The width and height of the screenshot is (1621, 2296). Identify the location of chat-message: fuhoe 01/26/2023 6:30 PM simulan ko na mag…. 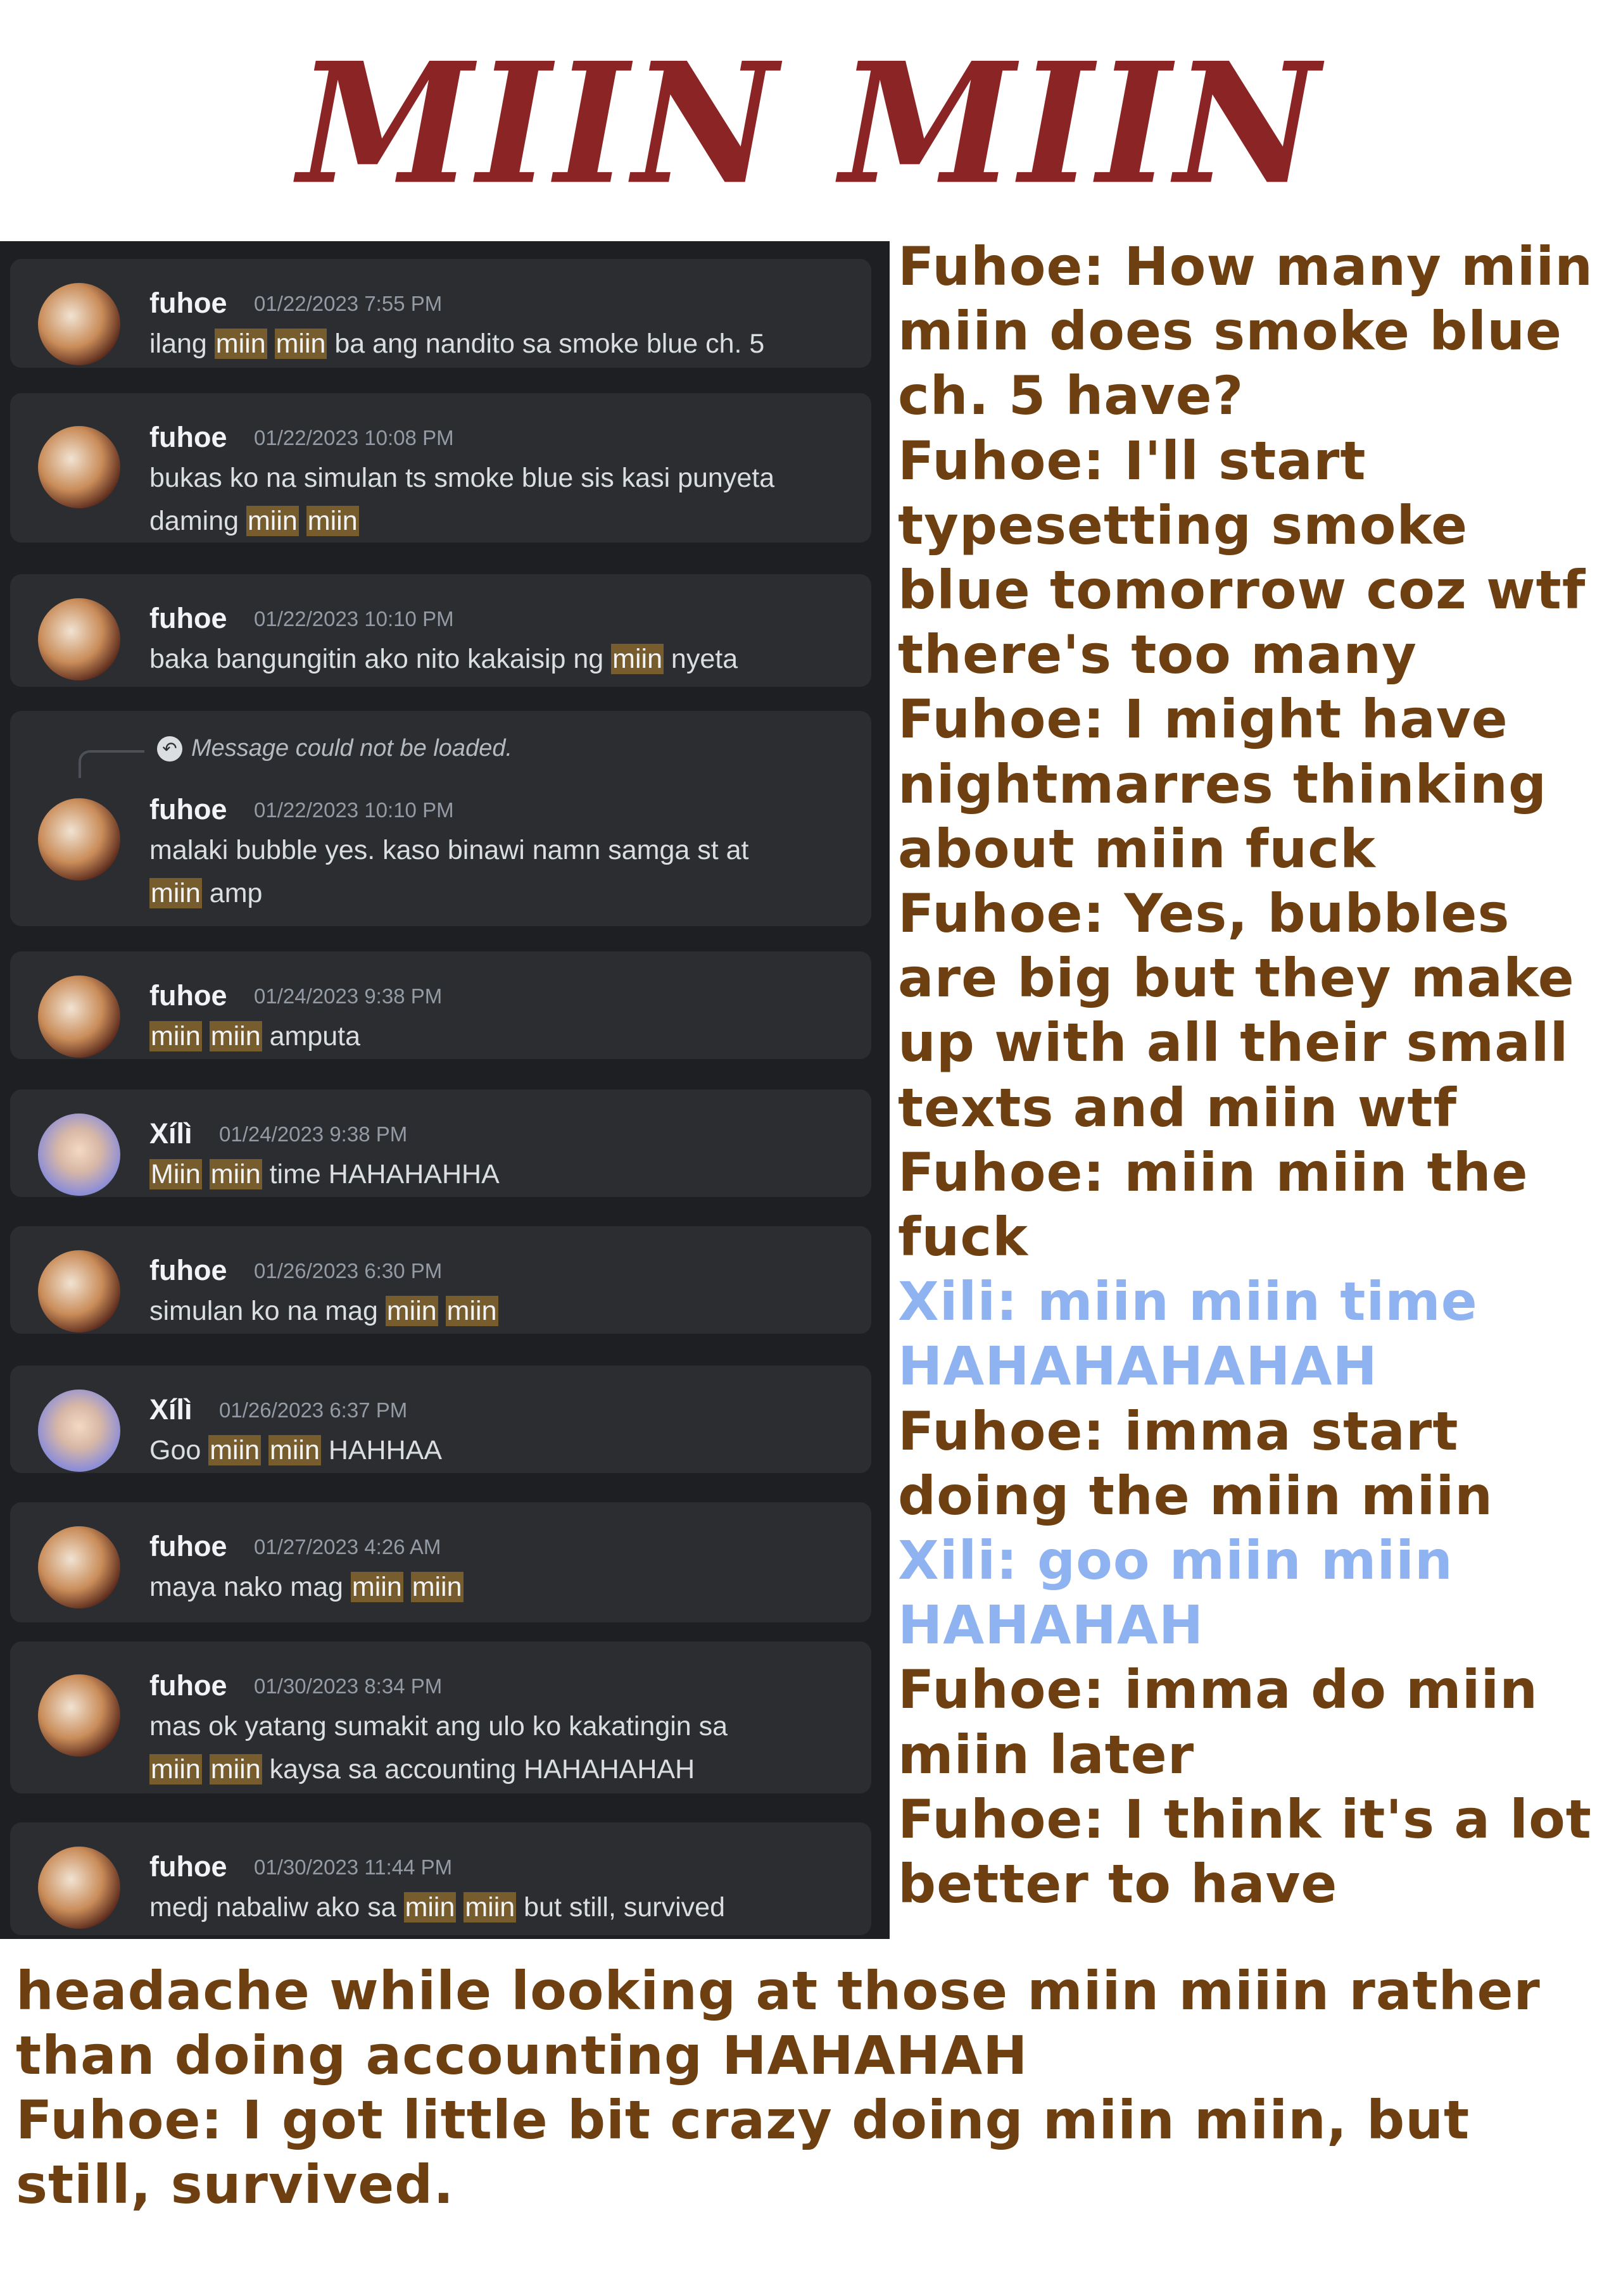
(440, 1280).